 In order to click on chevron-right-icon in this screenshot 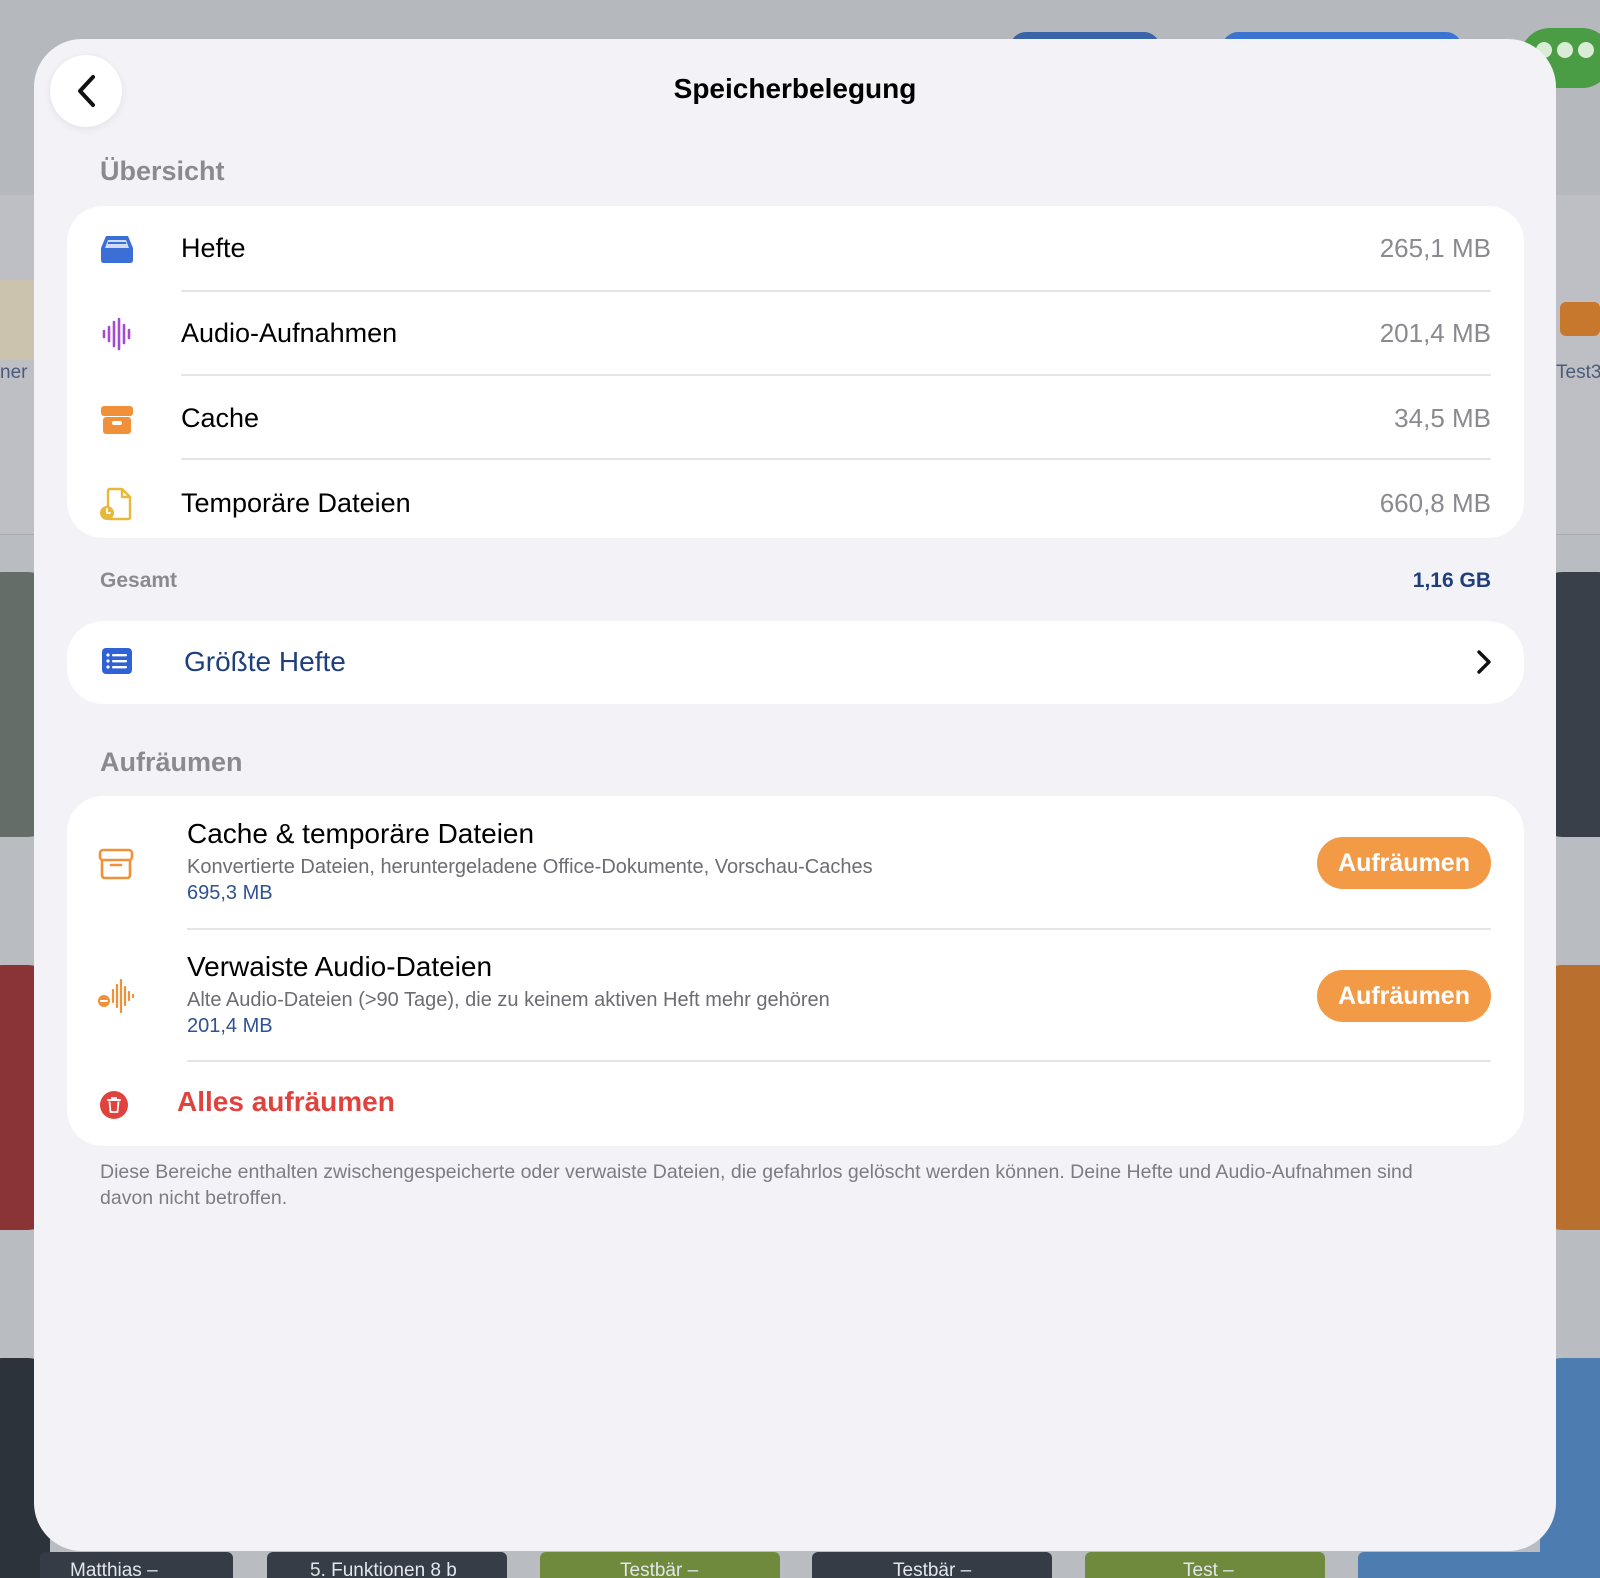, I will do `click(1484, 662)`.